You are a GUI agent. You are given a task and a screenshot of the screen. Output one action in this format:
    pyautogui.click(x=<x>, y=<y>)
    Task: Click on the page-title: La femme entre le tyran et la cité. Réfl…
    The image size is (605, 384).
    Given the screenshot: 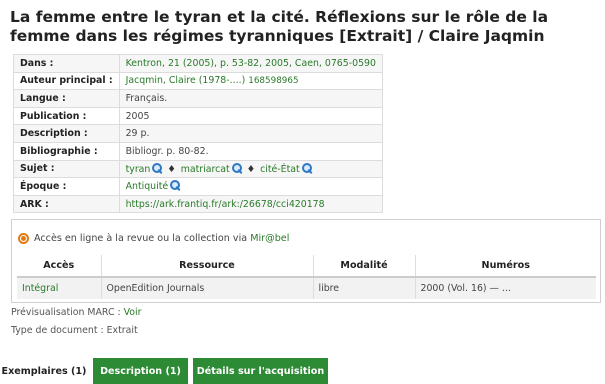 What is the action you would take?
    pyautogui.click(x=279, y=26)
    